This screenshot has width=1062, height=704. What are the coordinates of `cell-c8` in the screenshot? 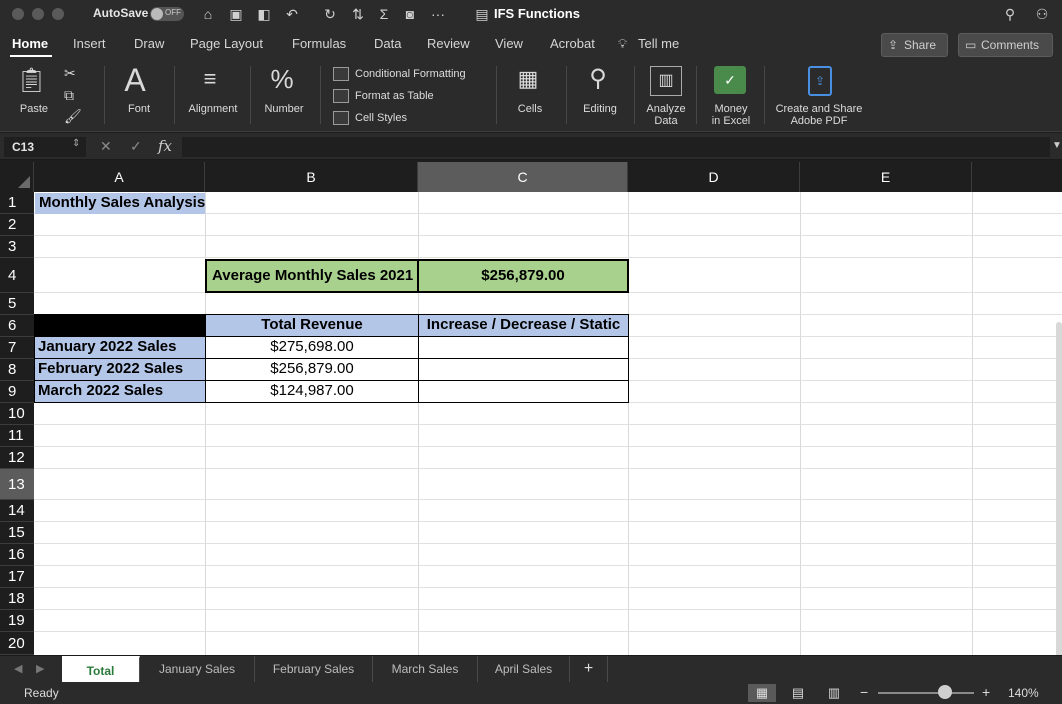 It's located at (523, 369).